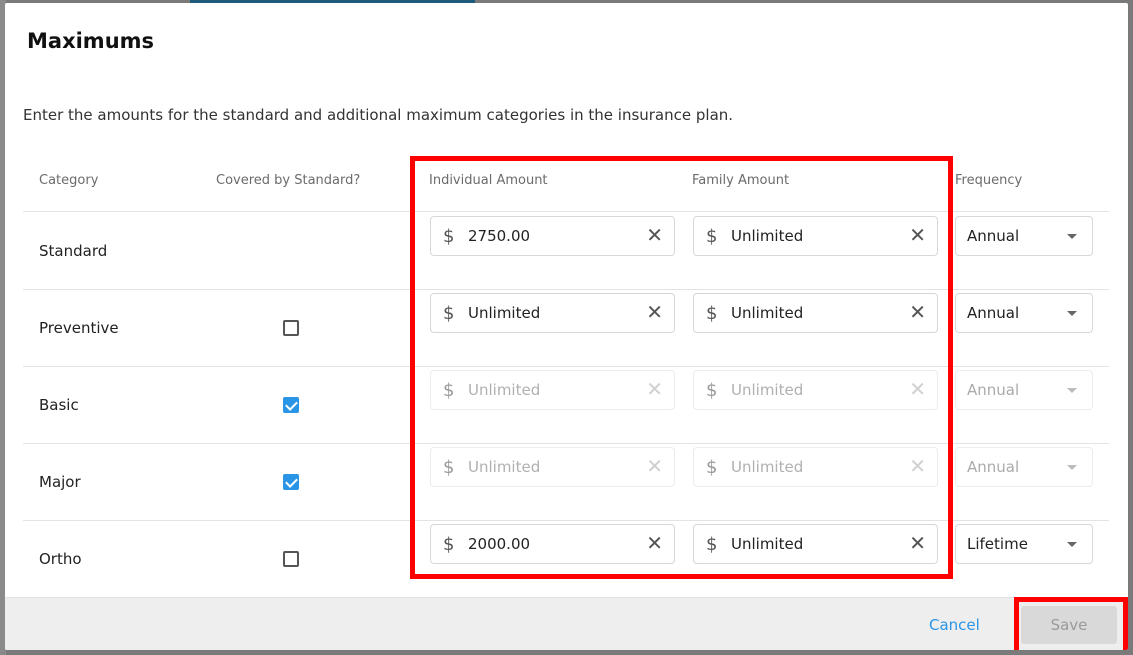  I want to click on frequency-value: Lifetime, so click(997, 544).